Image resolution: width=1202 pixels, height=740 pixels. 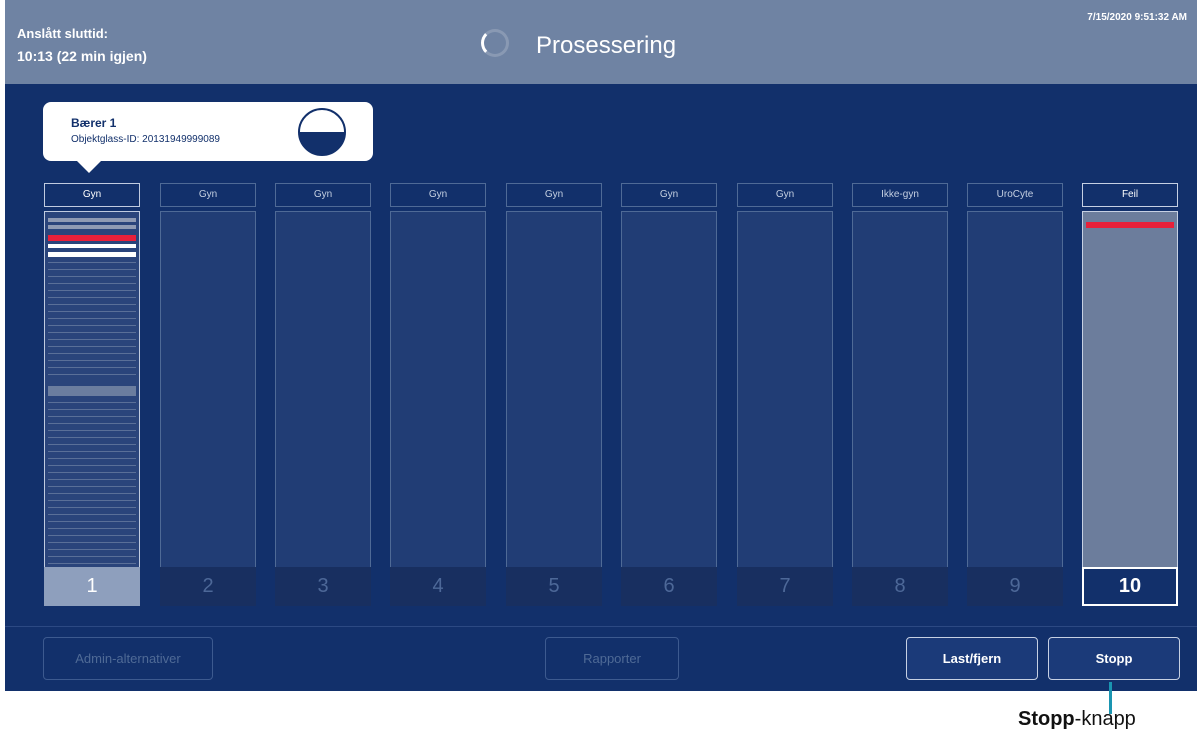 What do you see at coordinates (554, 586) in the screenshot?
I see `carrier-number: 5` at bounding box center [554, 586].